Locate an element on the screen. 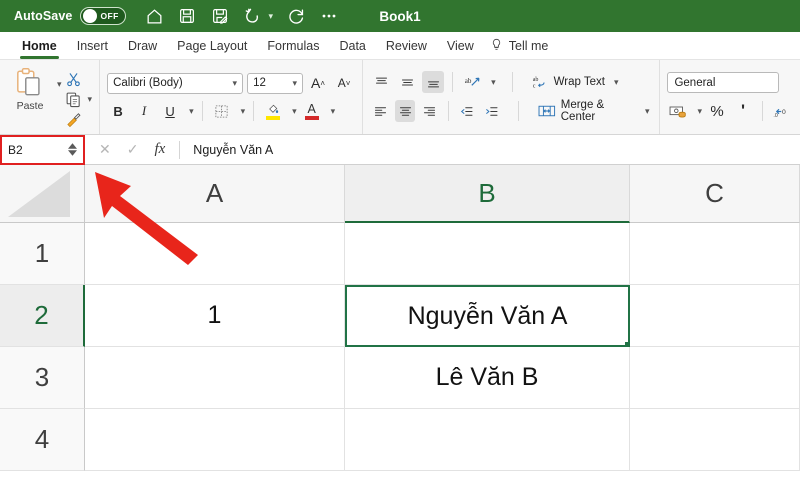 The image size is (800, 500). align-right-button is located at coordinates (429, 111).